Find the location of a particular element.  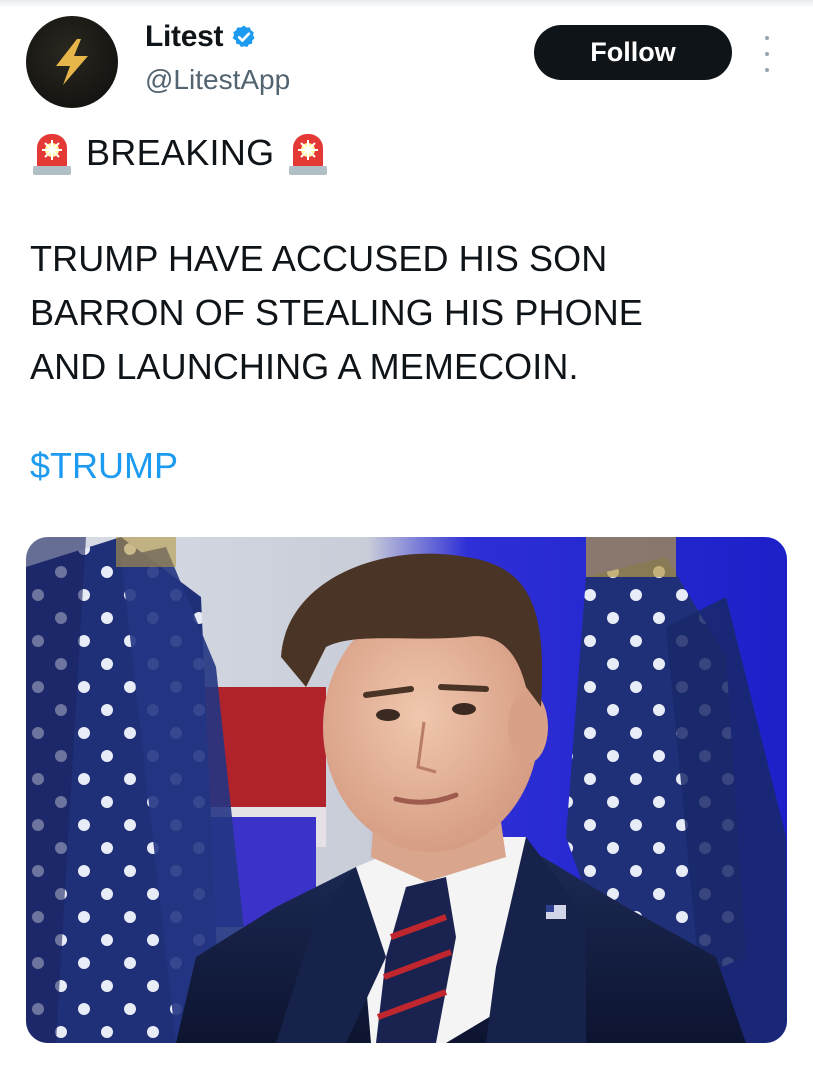

avatar is located at coordinates (72, 62).